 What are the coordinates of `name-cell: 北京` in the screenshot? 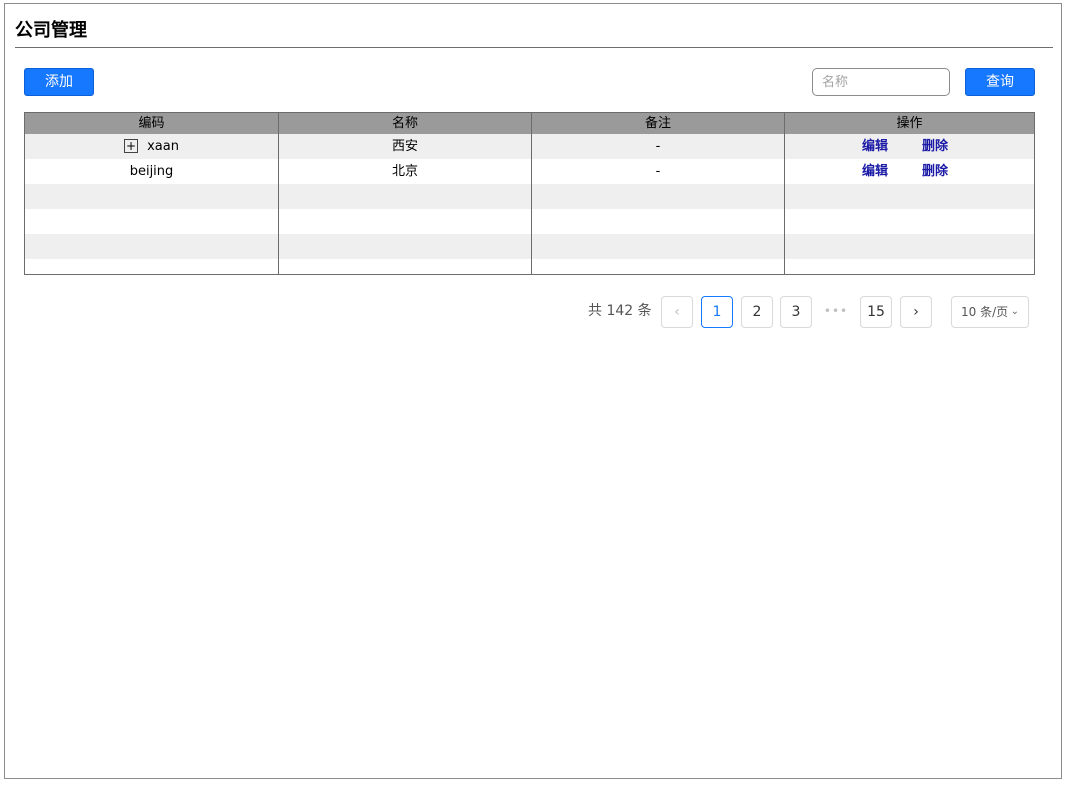 It's located at (404, 171).